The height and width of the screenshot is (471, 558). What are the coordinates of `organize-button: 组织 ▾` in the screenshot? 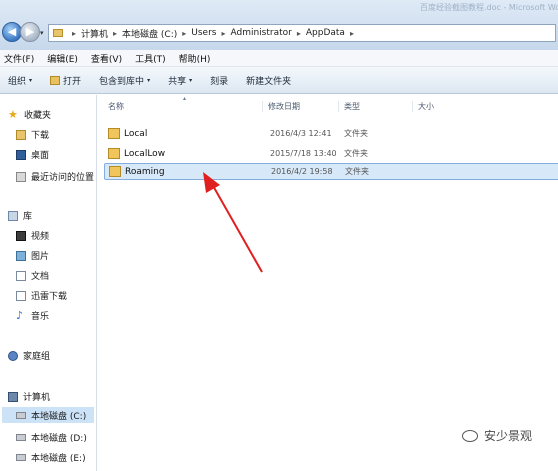 It's located at (20, 80).